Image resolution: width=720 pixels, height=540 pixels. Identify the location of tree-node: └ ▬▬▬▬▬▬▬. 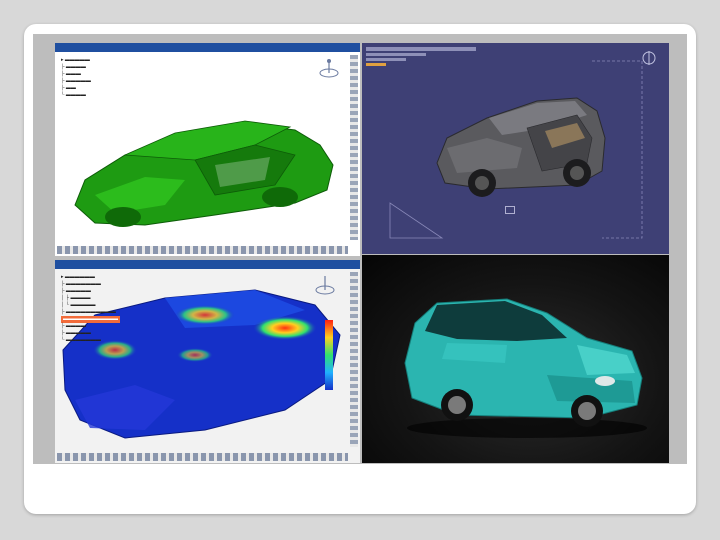
(90, 340).